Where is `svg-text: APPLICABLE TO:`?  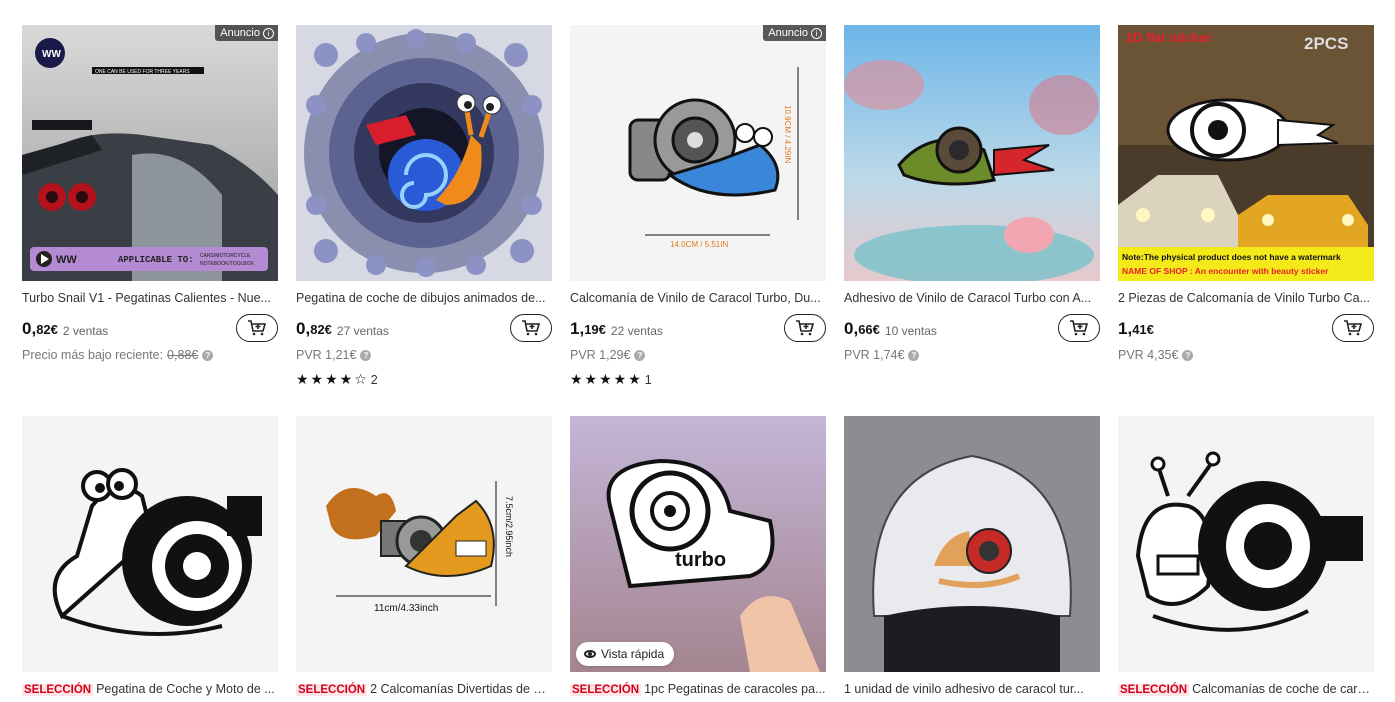 svg-text: APPLICABLE TO: is located at coordinates (156, 260).